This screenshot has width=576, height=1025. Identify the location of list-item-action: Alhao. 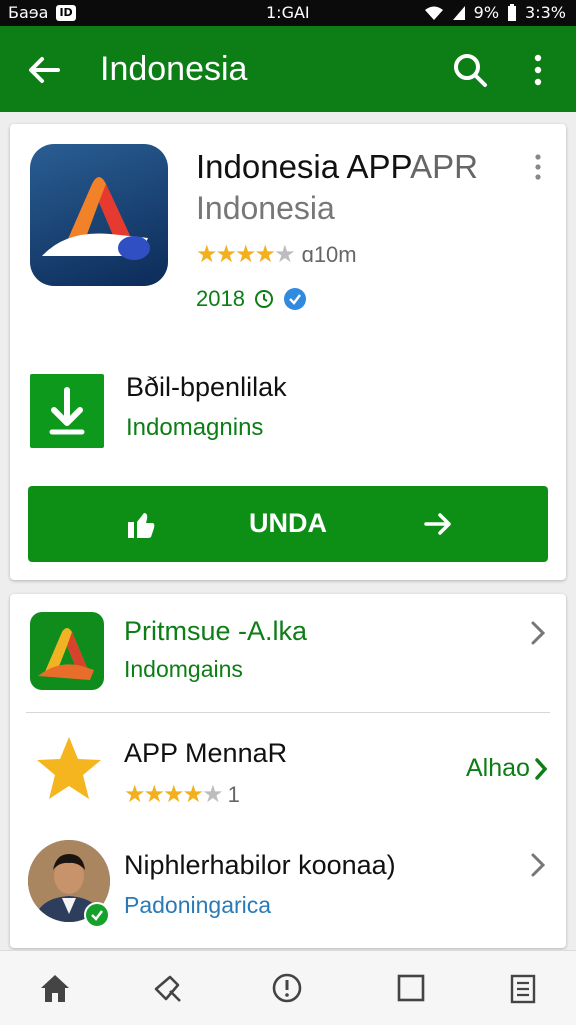
(507, 768).